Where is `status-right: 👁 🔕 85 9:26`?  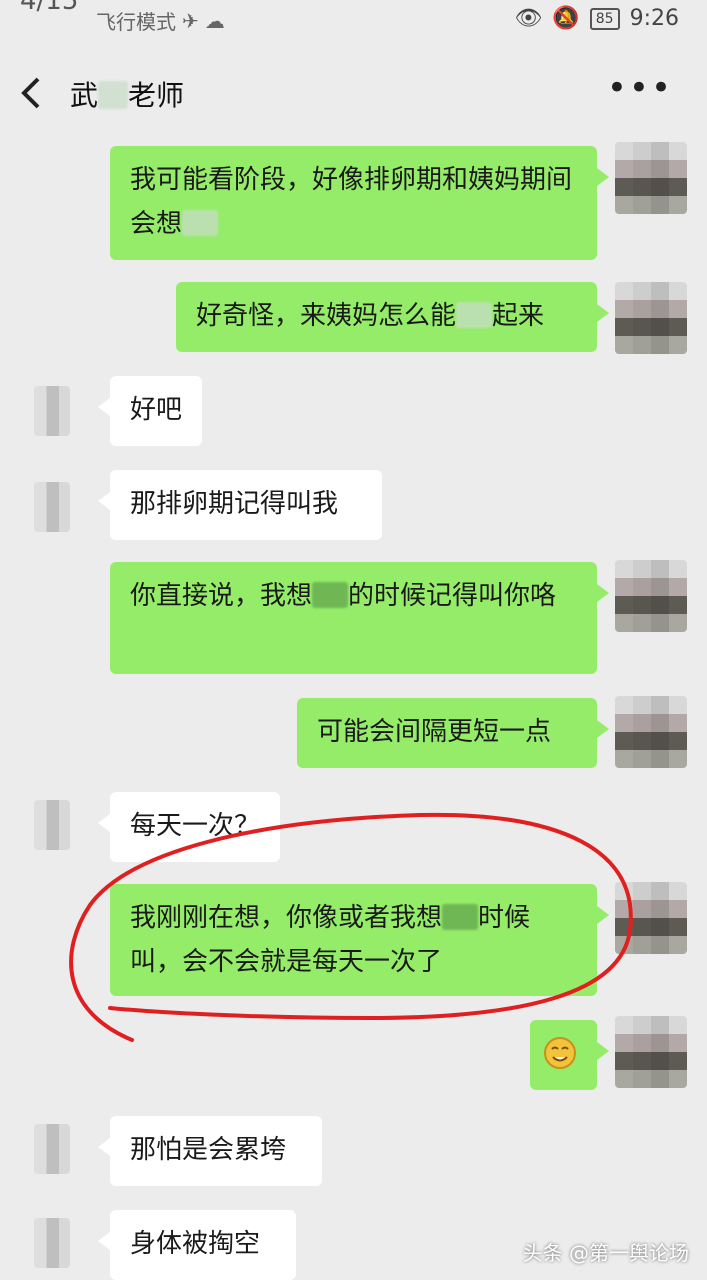 status-right: 👁 🔕 85 9:26 is located at coordinates (596, 18).